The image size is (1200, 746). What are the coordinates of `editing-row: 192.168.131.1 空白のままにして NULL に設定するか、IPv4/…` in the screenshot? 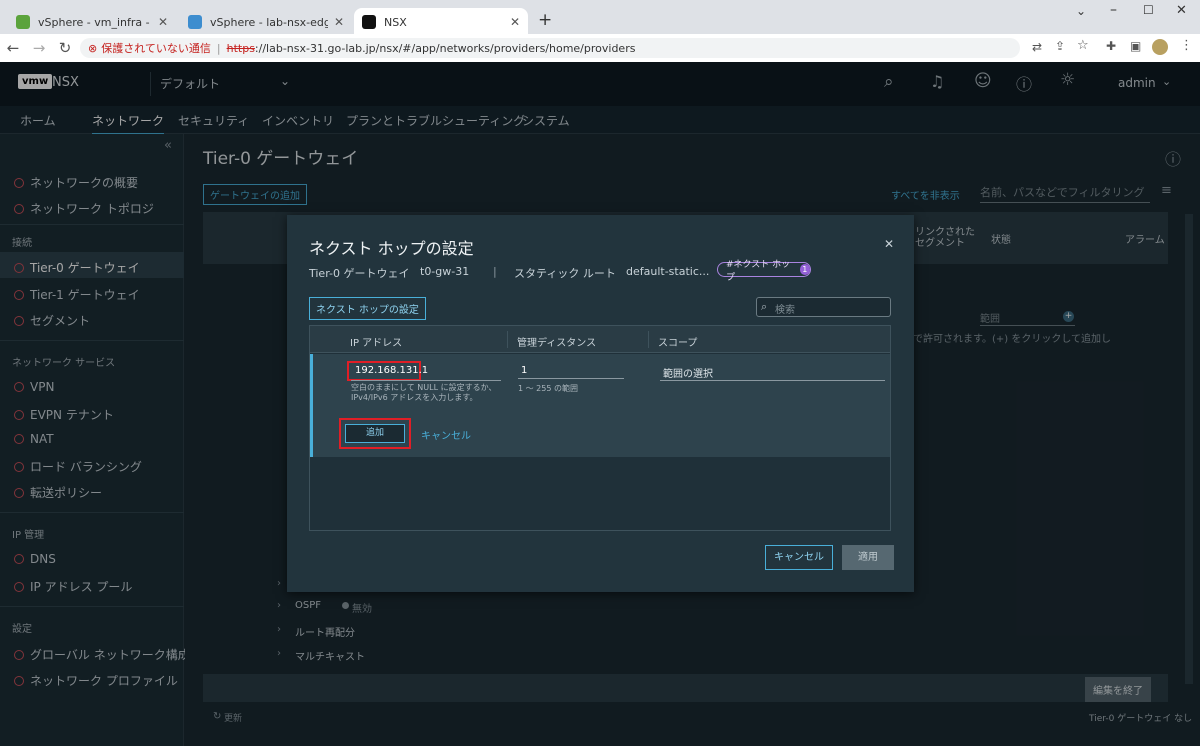 It's located at (600, 405).